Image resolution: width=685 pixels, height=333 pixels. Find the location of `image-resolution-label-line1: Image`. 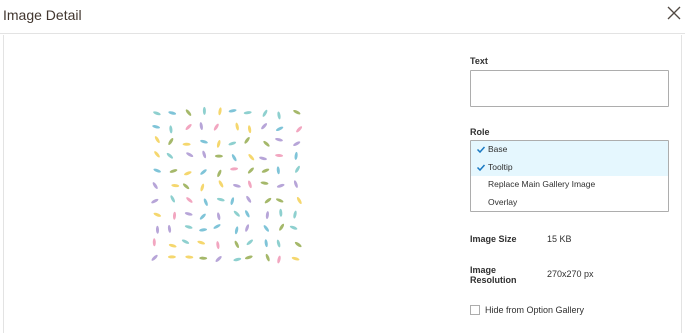

image-resolution-label-line1: Image is located at coordinates (483, 270).